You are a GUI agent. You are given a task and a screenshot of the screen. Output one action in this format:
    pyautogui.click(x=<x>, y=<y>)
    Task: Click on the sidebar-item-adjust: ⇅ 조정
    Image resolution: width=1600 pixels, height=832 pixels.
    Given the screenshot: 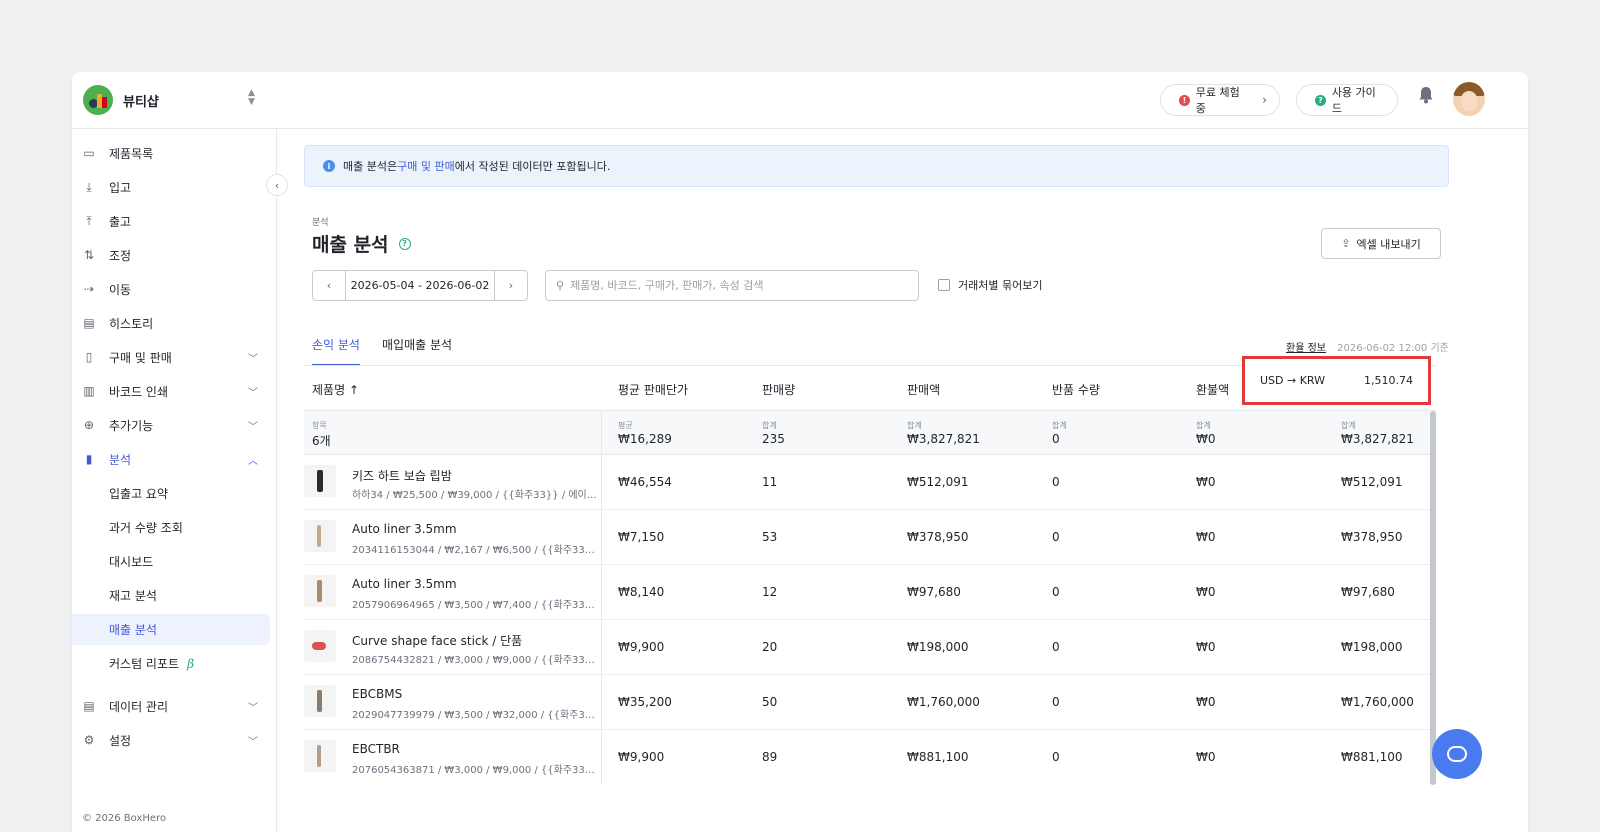 What is the action you would take?
    pyautogui.click(x=174, y=255)
    